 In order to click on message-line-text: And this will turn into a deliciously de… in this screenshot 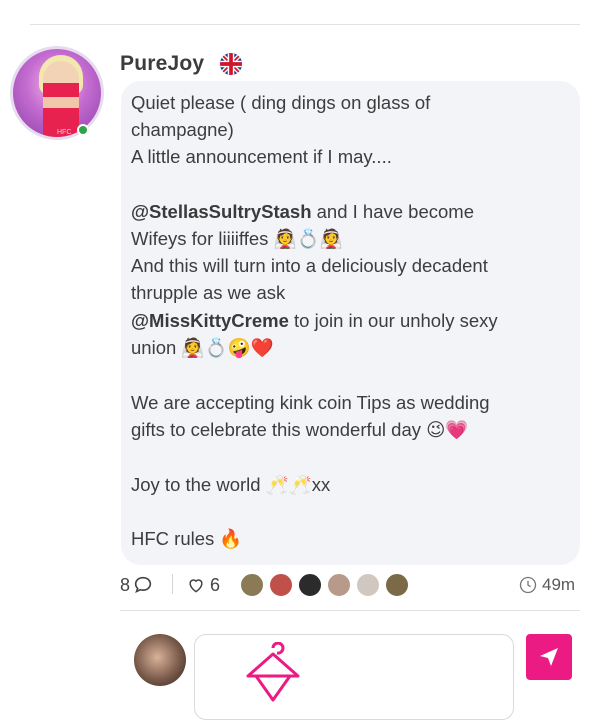, I will do `click(309, 265)`.